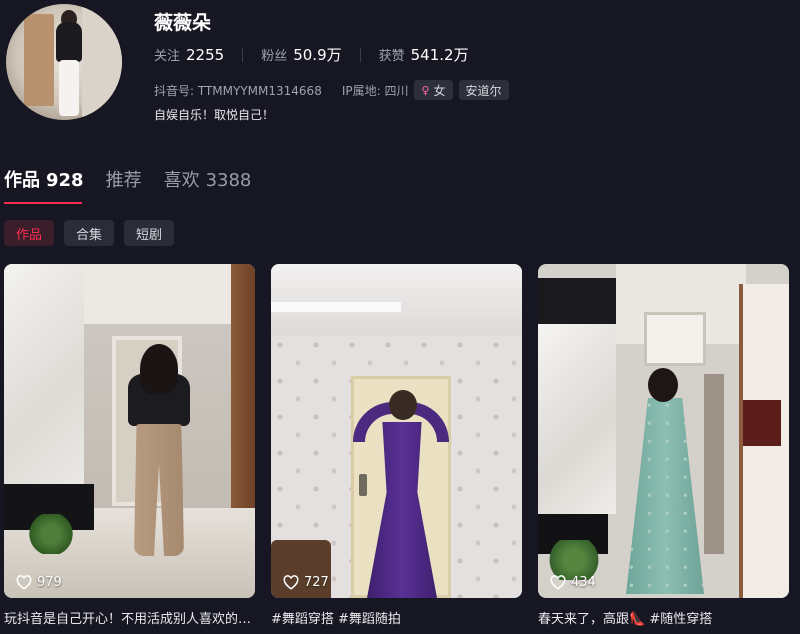 The width and height of the screenshot is (800, 634). What do you see at coordinates (22, 180) in the screenshot?
I see `tab-works-label: 作品` at bounding box center [22, 180].